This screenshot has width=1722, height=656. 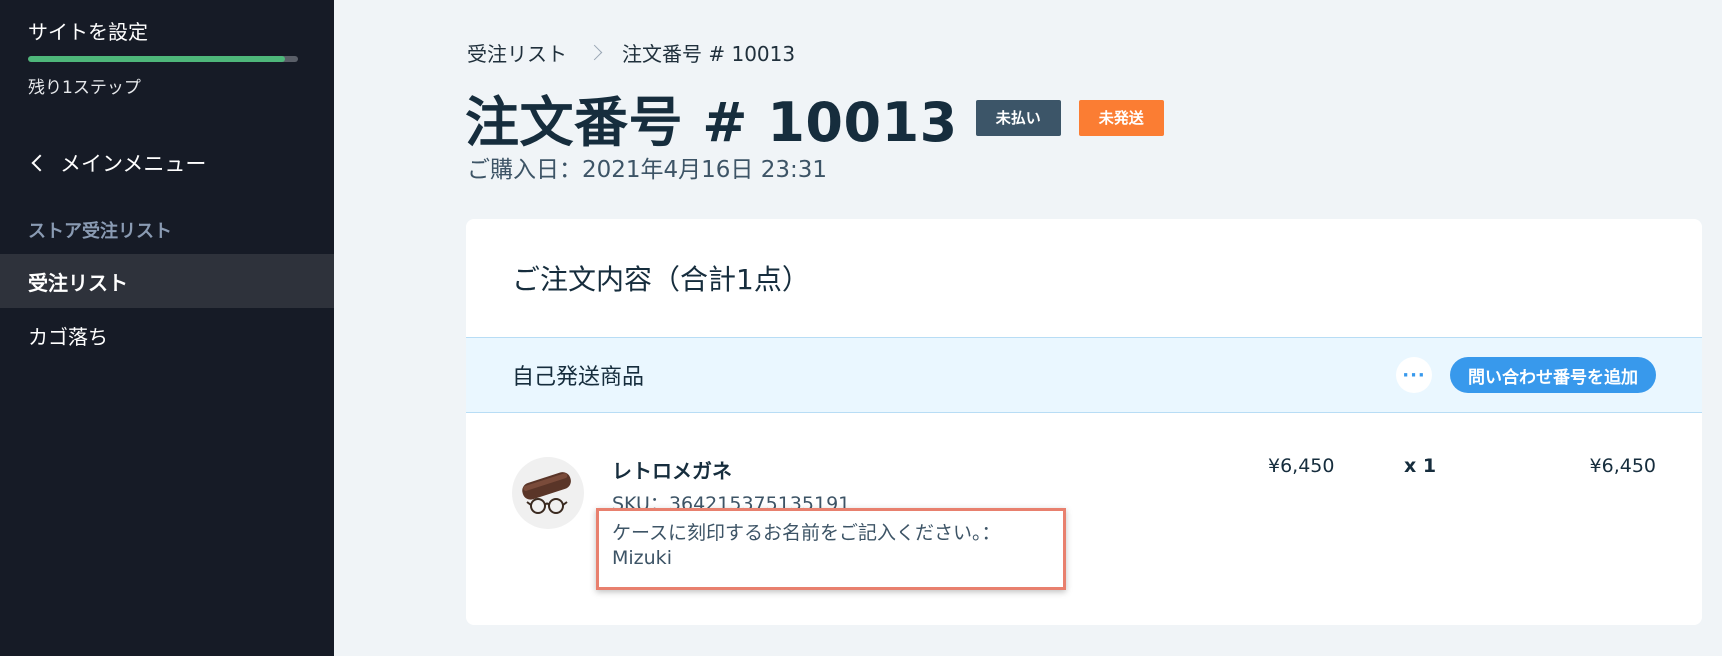 I want to click on back-to-main-menu-link: メインメニュー, so click(x=117, y=163).